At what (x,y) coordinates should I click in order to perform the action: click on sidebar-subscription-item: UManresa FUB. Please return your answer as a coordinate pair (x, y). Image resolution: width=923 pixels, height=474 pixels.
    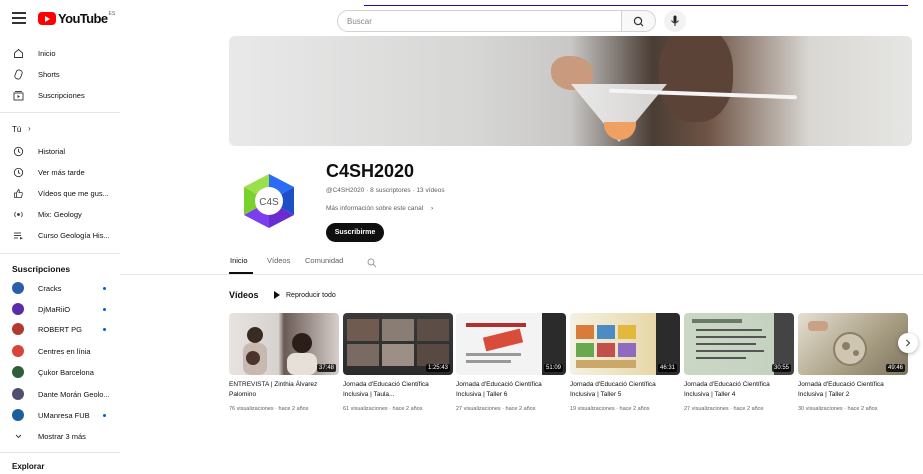
    Looking at the image, I should click on (60, 415).